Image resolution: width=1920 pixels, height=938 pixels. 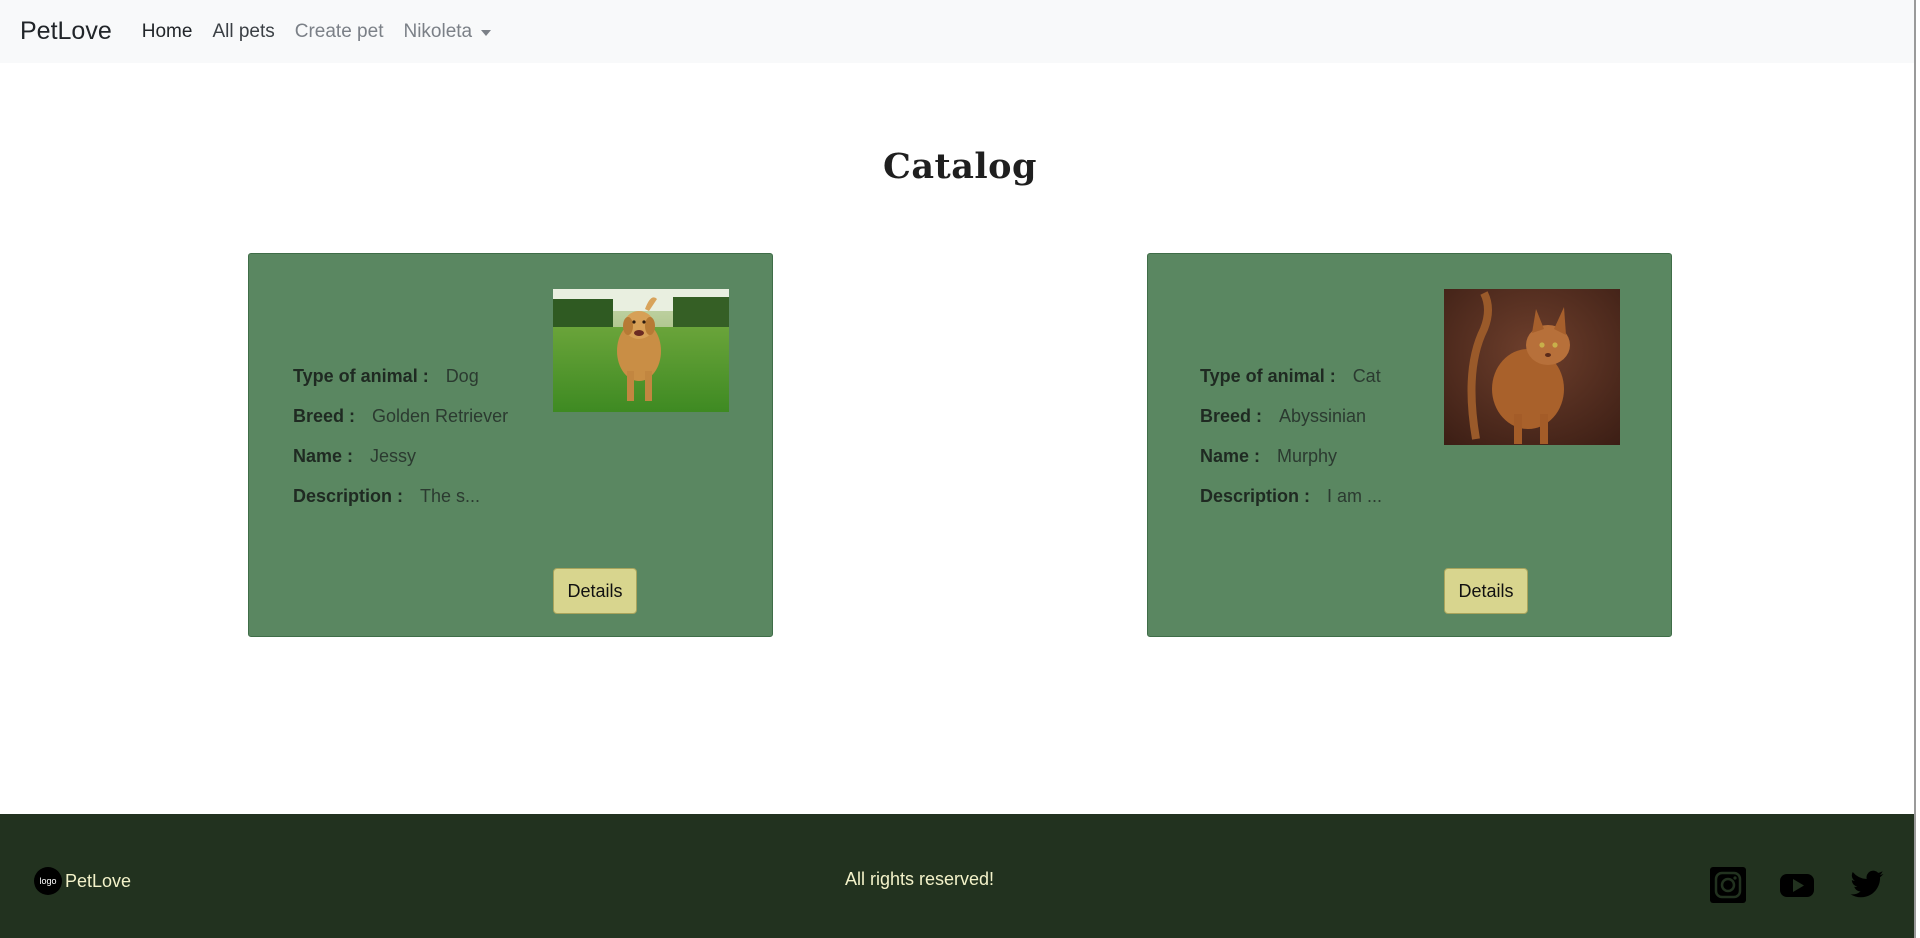 I want to click on twitter-icon, so click(x=1867, y=885).